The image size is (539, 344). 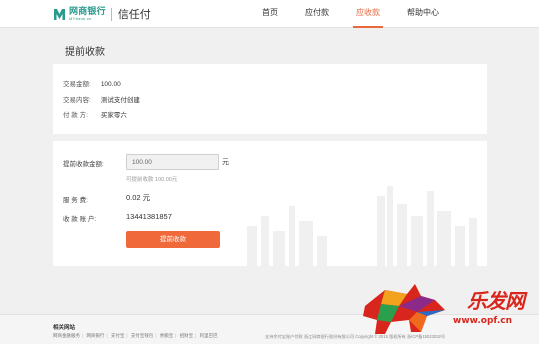 I want to click on footer-link: 阿里巴巴, so click(x=209, y=335).